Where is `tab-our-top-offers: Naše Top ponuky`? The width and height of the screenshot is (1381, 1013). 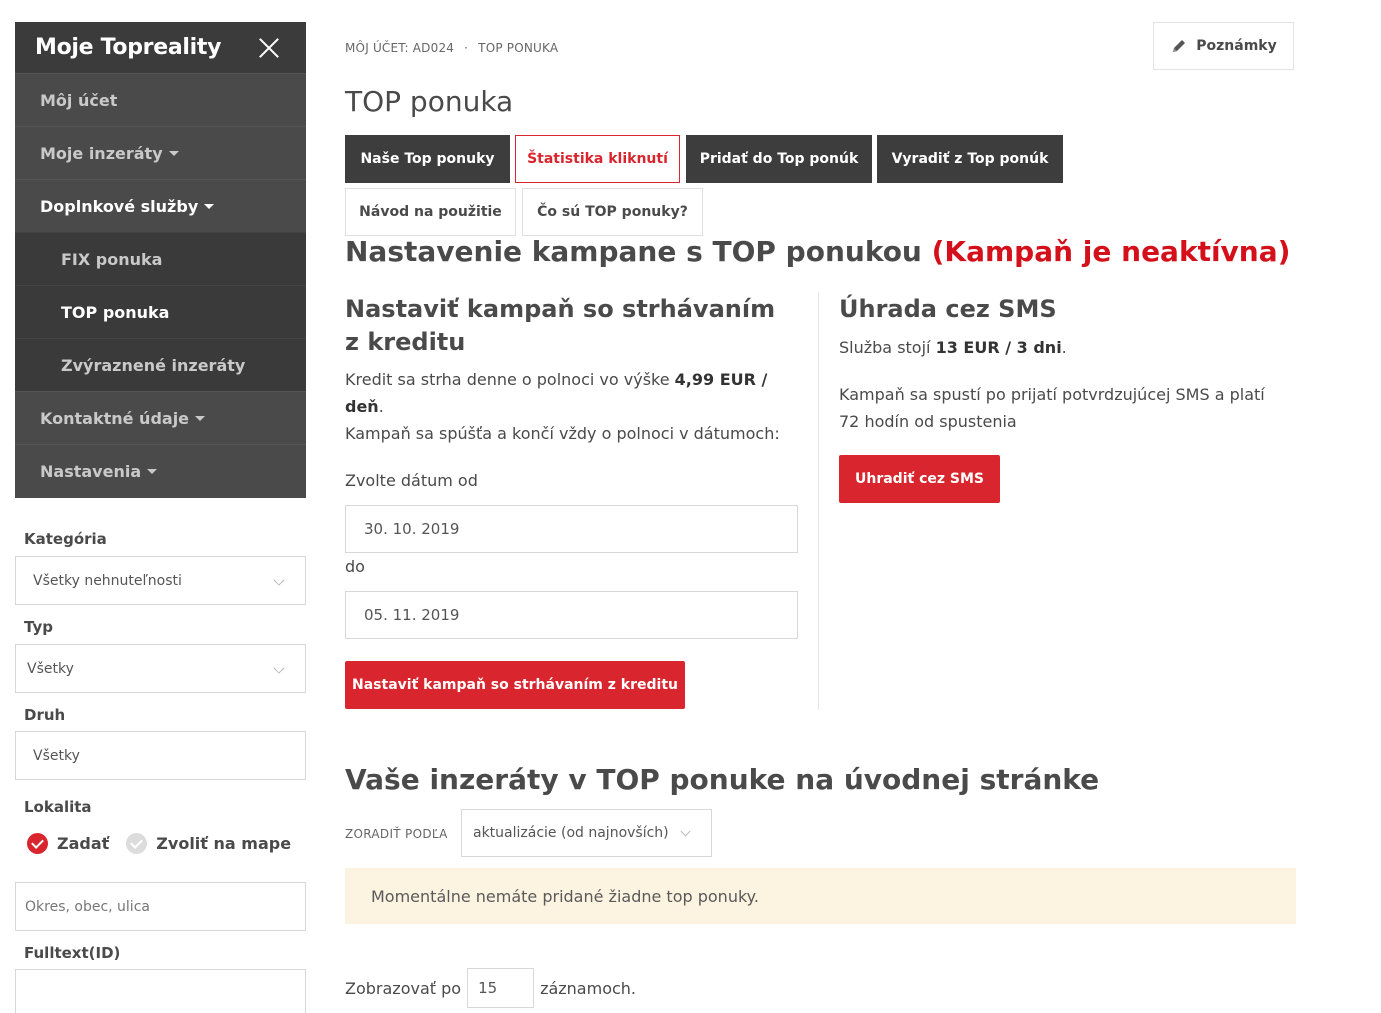
tab-our-top-offers: Naše Top ponuky is located at coordinates (427, 159).